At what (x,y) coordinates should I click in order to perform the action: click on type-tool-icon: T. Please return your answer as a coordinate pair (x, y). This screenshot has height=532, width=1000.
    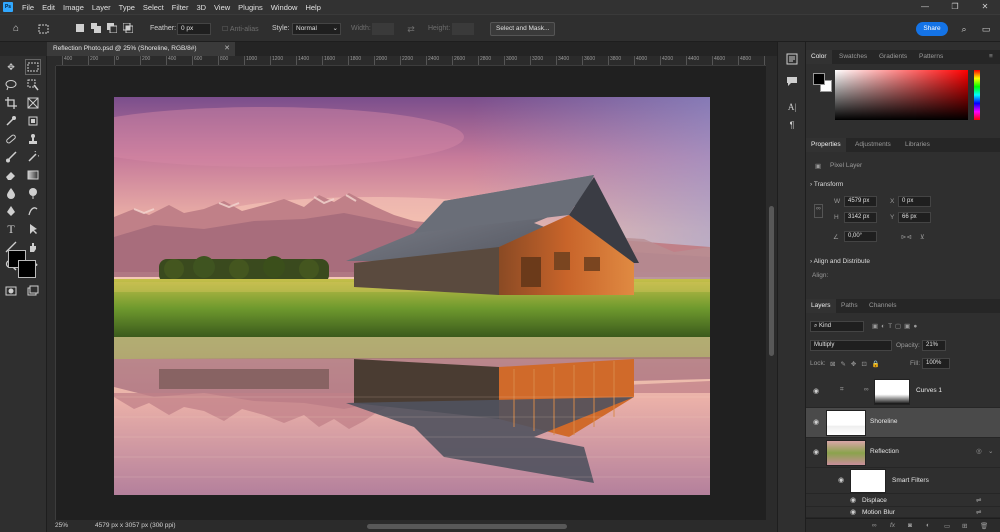
    Looking at the image, I should click on (11, 229).